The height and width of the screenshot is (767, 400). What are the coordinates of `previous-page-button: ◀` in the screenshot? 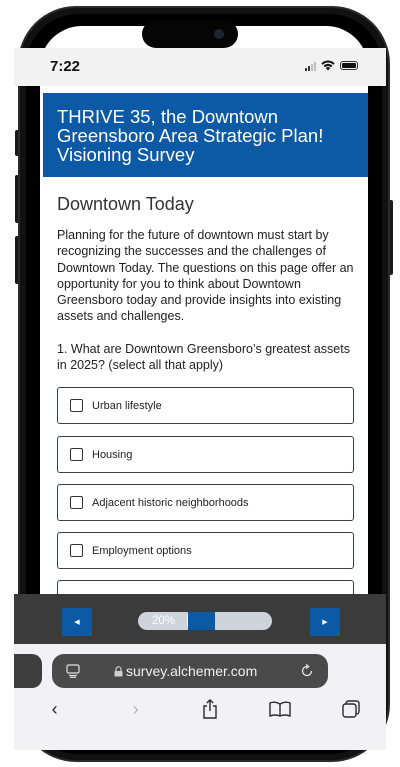 It's located at (77, 622).